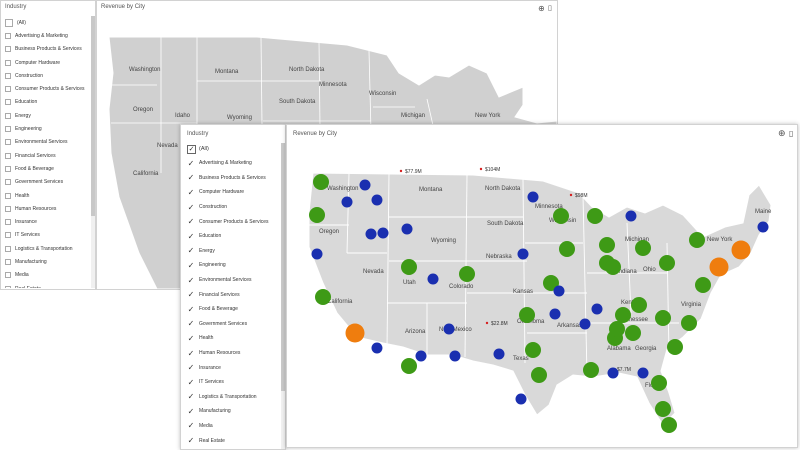 The image size is (800, 450). Describe the element at coordinates (233, 426) in the screenshot. I see `filter-item: ✓ Media` at that location.